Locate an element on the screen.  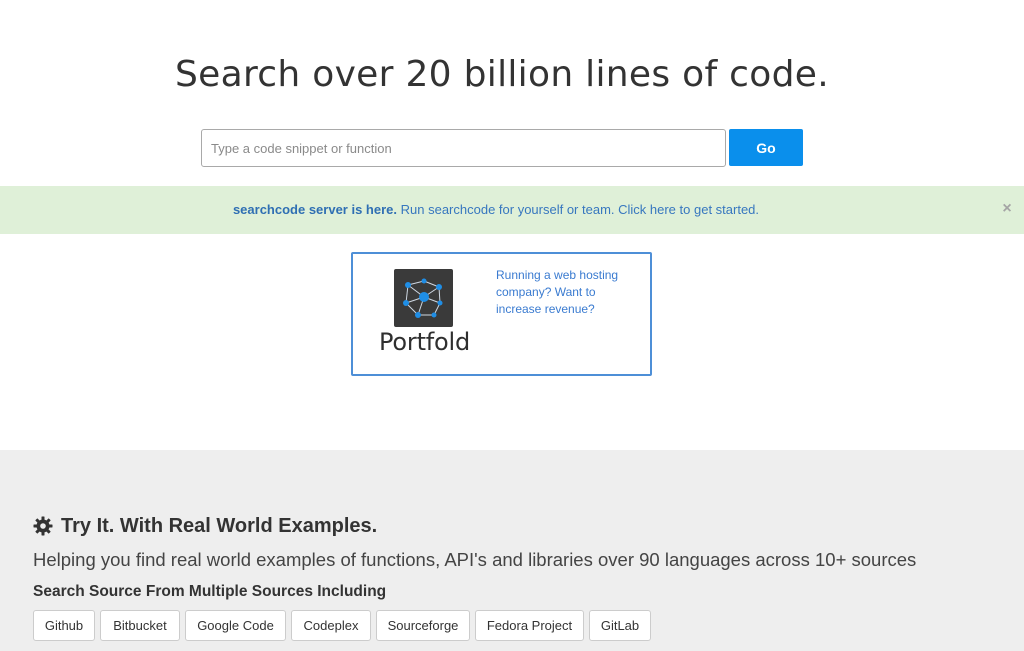
source-button-google-code: Google Code is located at coordinates (235, 625).